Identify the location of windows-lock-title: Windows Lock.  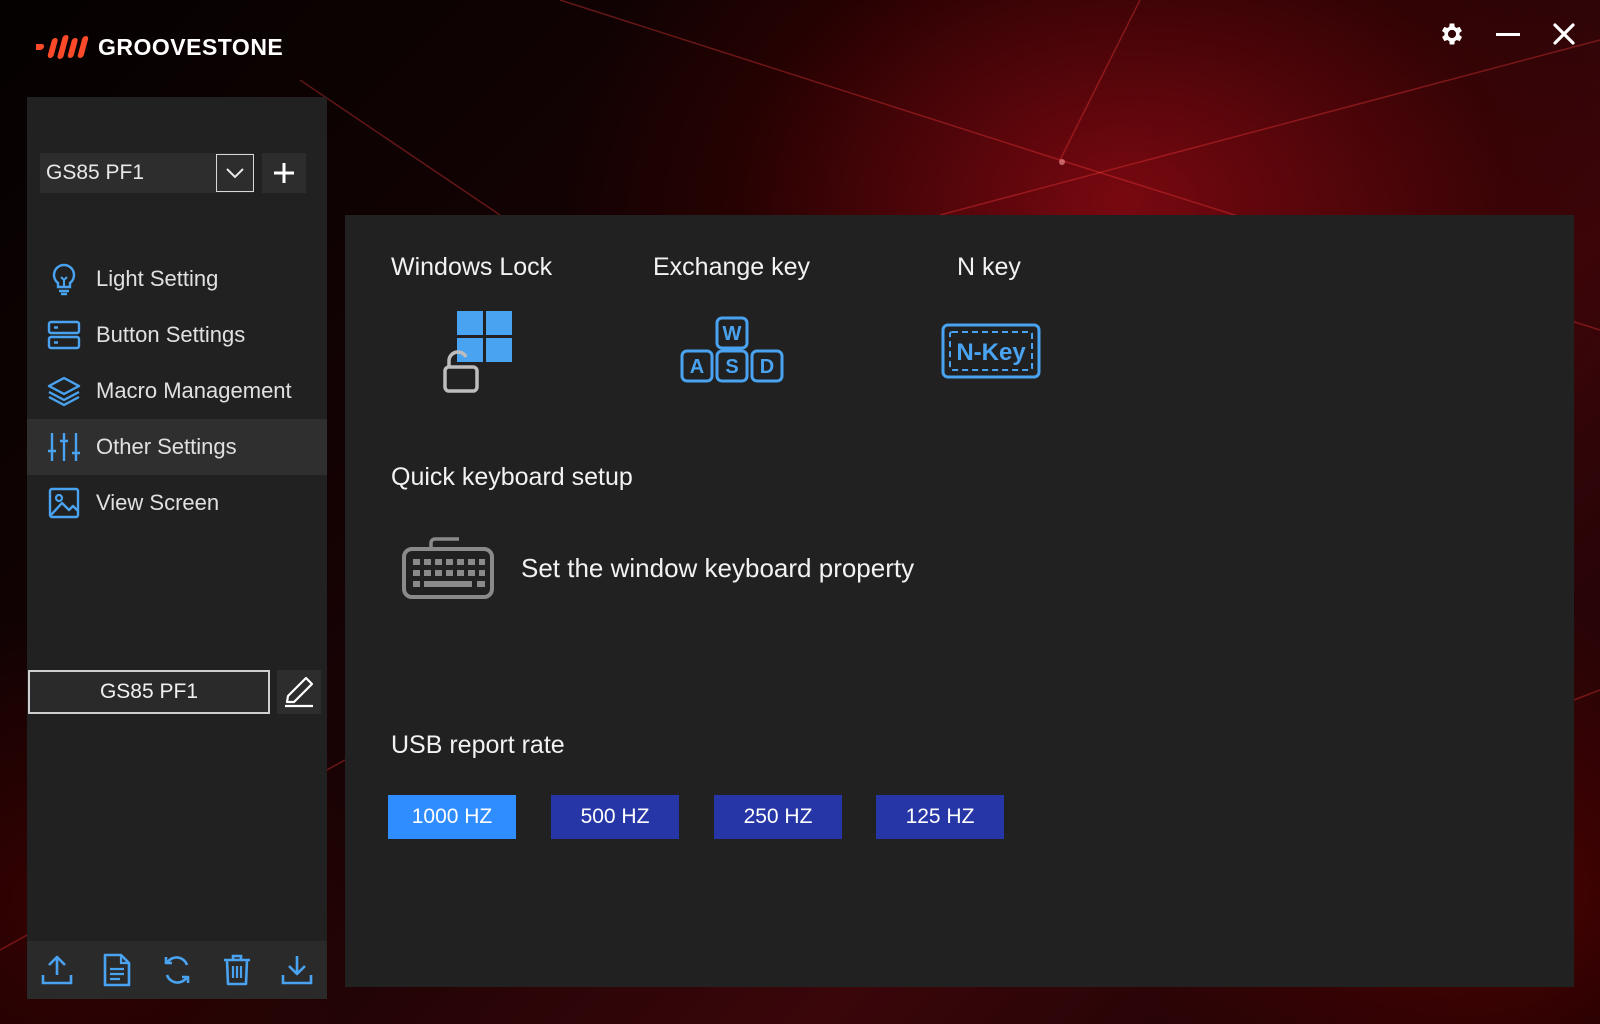
(472, 267).